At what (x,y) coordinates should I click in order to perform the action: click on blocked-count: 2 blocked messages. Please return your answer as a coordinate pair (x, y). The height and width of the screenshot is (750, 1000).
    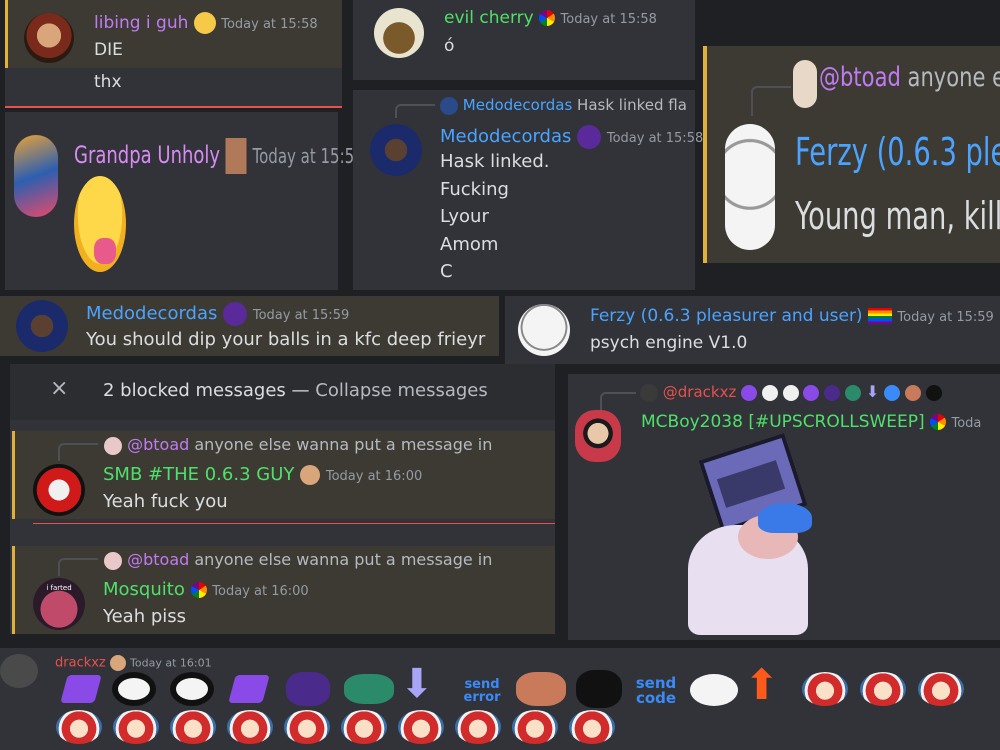
    Looking at the image, I should click on (194, 390).